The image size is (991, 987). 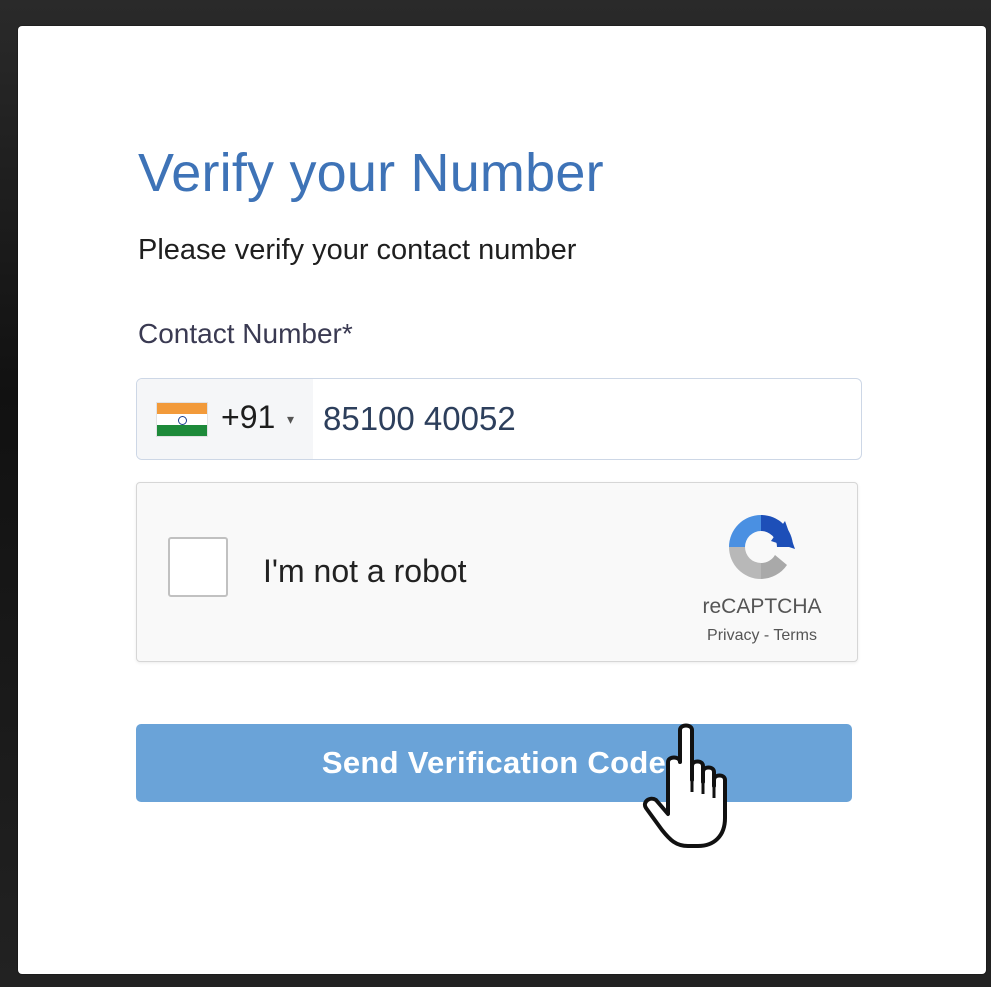 I want to click on contact-number-field: +91 ▾, so click(x=499, y=419).